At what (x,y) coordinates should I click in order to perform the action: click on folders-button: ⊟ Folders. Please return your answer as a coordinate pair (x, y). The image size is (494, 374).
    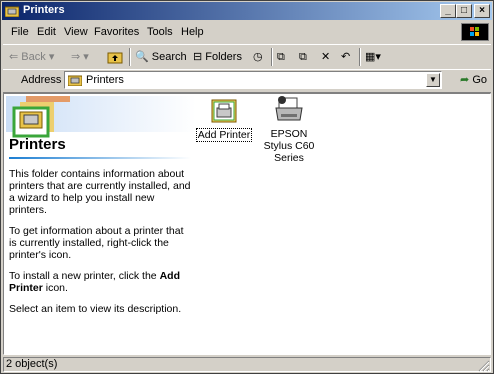
    Looking at the image, I should click on (217, 57).